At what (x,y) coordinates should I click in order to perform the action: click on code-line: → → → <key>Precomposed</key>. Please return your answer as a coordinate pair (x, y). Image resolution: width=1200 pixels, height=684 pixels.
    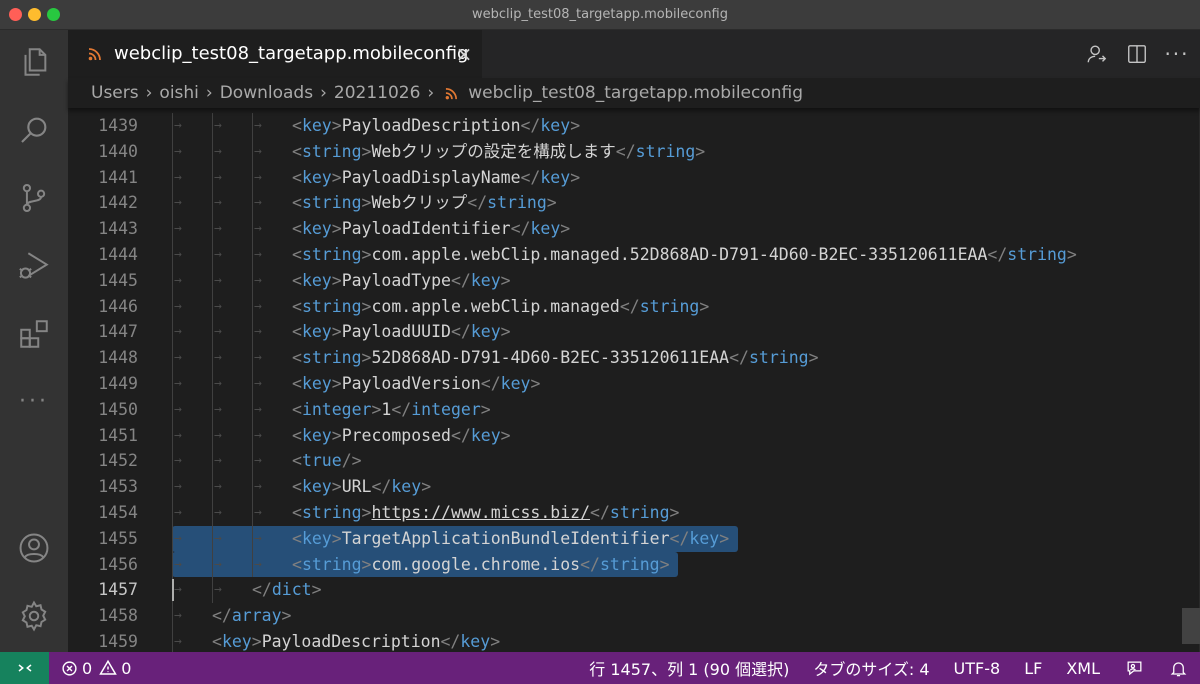
    Looking at the image, I should click on (674, 435).